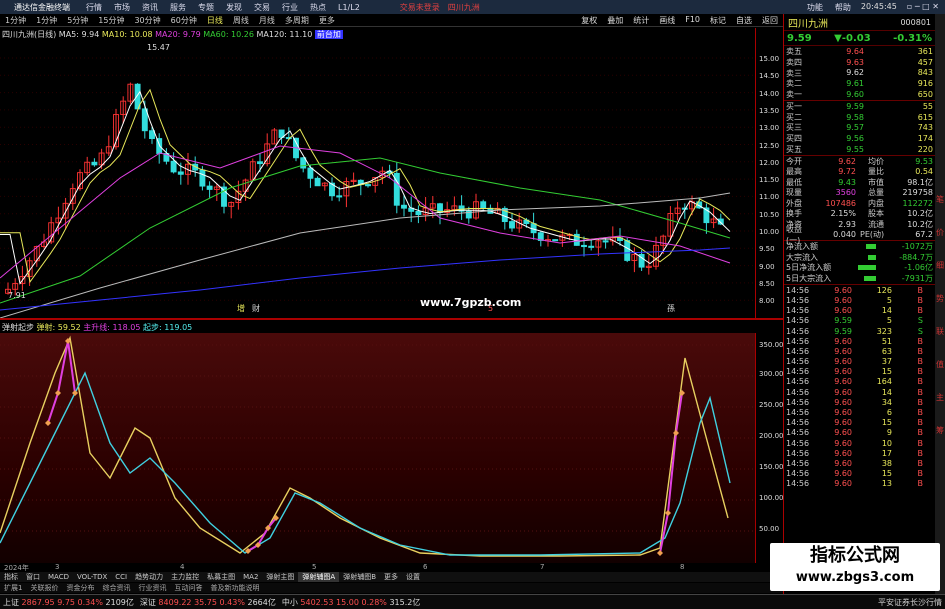  What do you see at coordinates (815, 7) in the screenshot?
I see `menu-gongneng: 功能` at bounding box center [815, 7].